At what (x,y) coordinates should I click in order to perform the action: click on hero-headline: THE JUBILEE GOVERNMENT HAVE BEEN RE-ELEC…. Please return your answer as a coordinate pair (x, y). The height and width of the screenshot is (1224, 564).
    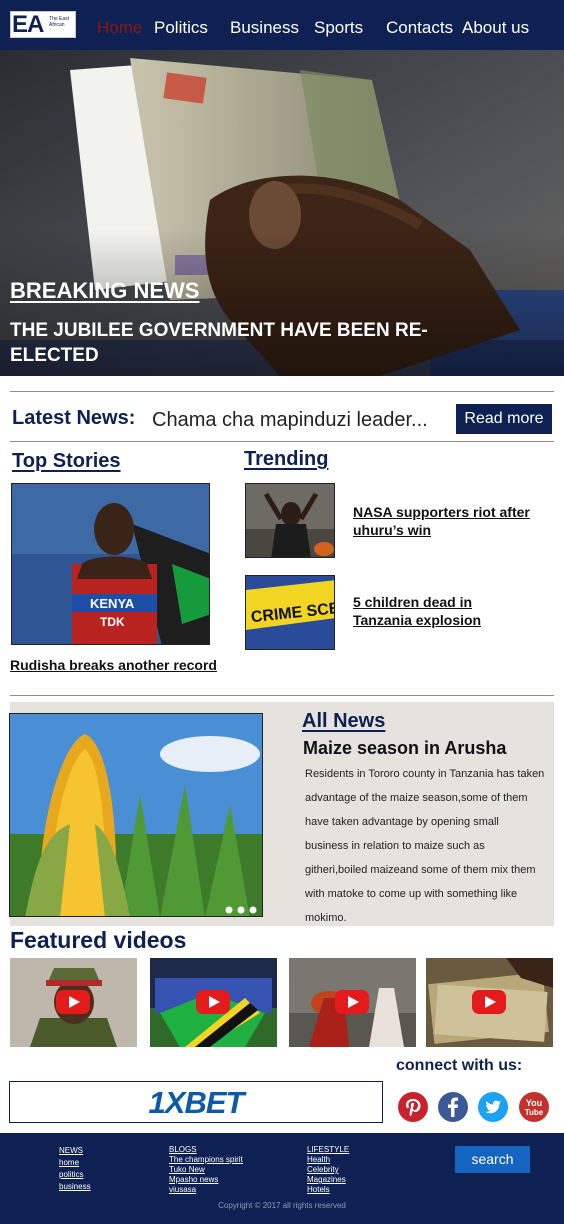
    Looking at the image, I should click on (245, 343).